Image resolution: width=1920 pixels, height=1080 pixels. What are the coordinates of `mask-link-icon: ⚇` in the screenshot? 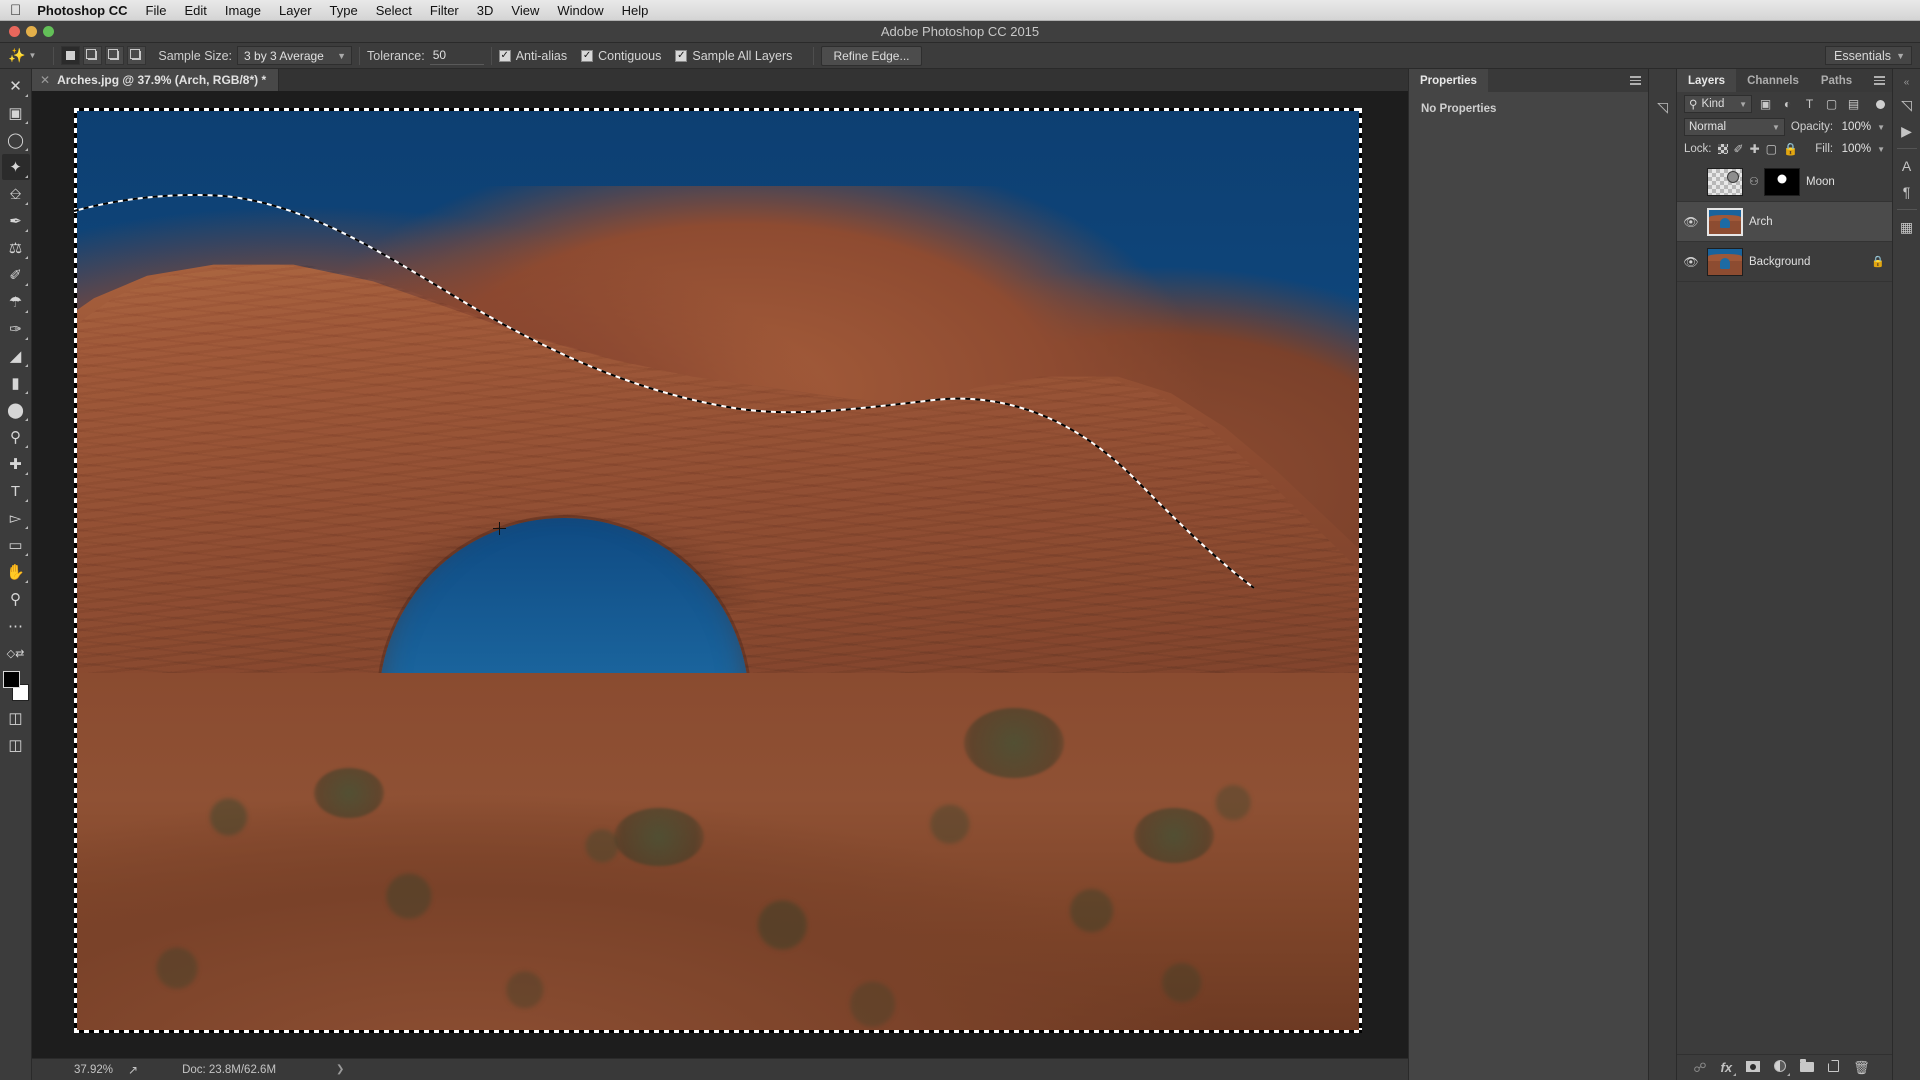 It's located at (1754, 181).